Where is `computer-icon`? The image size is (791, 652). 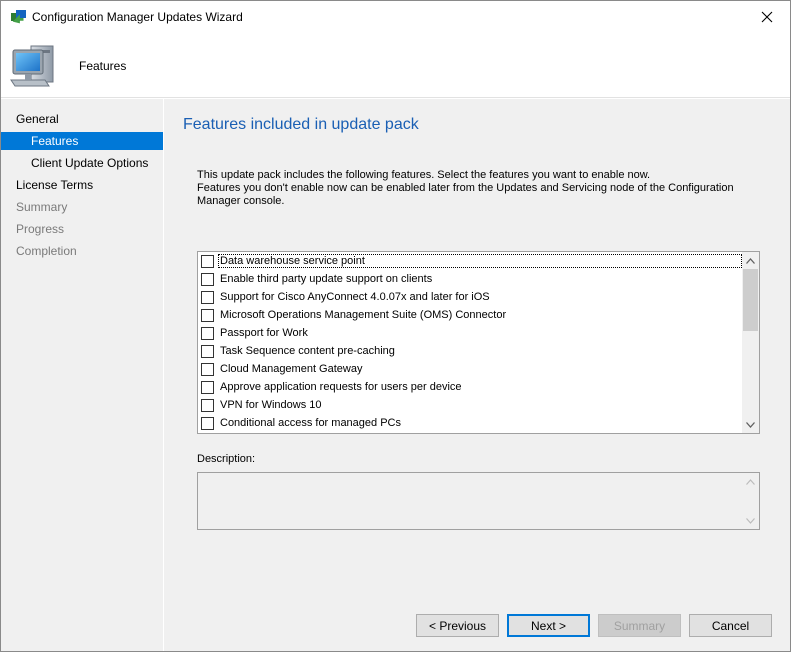
computer-icon is located at coordinates (37, 65).